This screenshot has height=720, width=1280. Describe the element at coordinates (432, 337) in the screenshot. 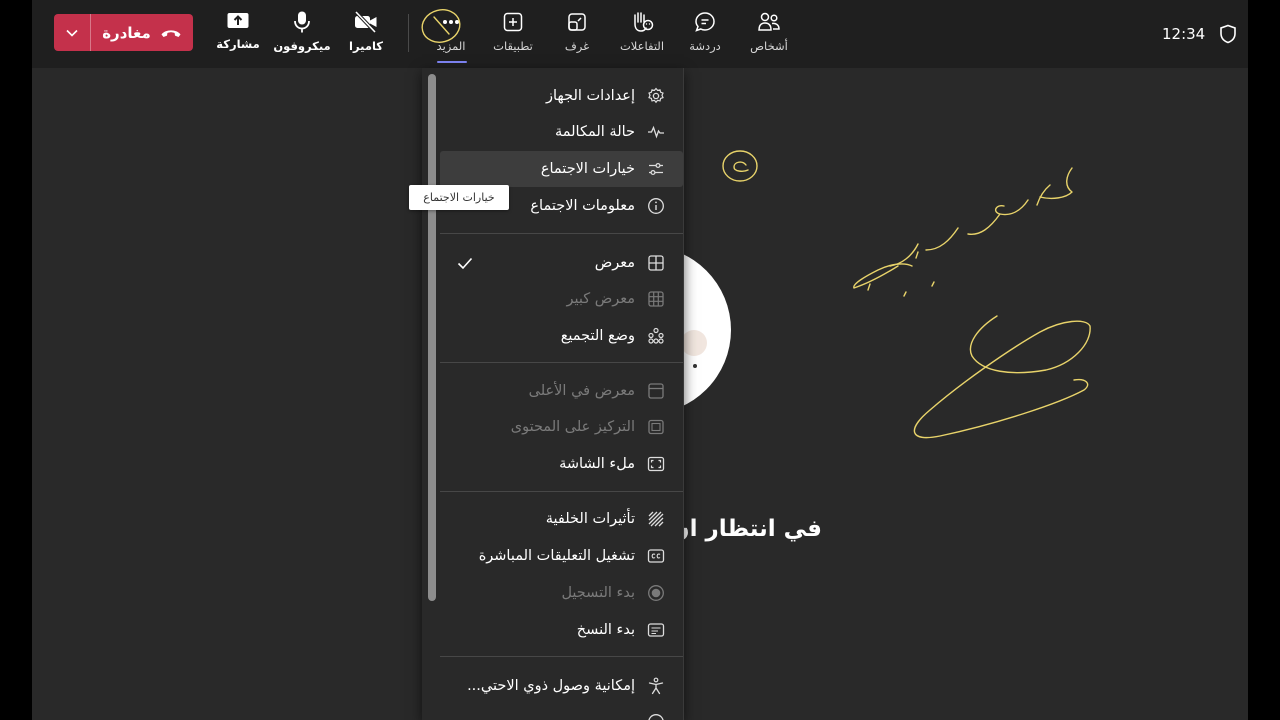

I see `menu-scrollbar` at that location.